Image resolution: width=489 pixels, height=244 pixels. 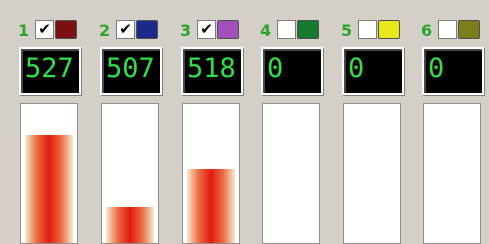 I want to click on channel-header: 1 ✔, so click(x=58, y=31).